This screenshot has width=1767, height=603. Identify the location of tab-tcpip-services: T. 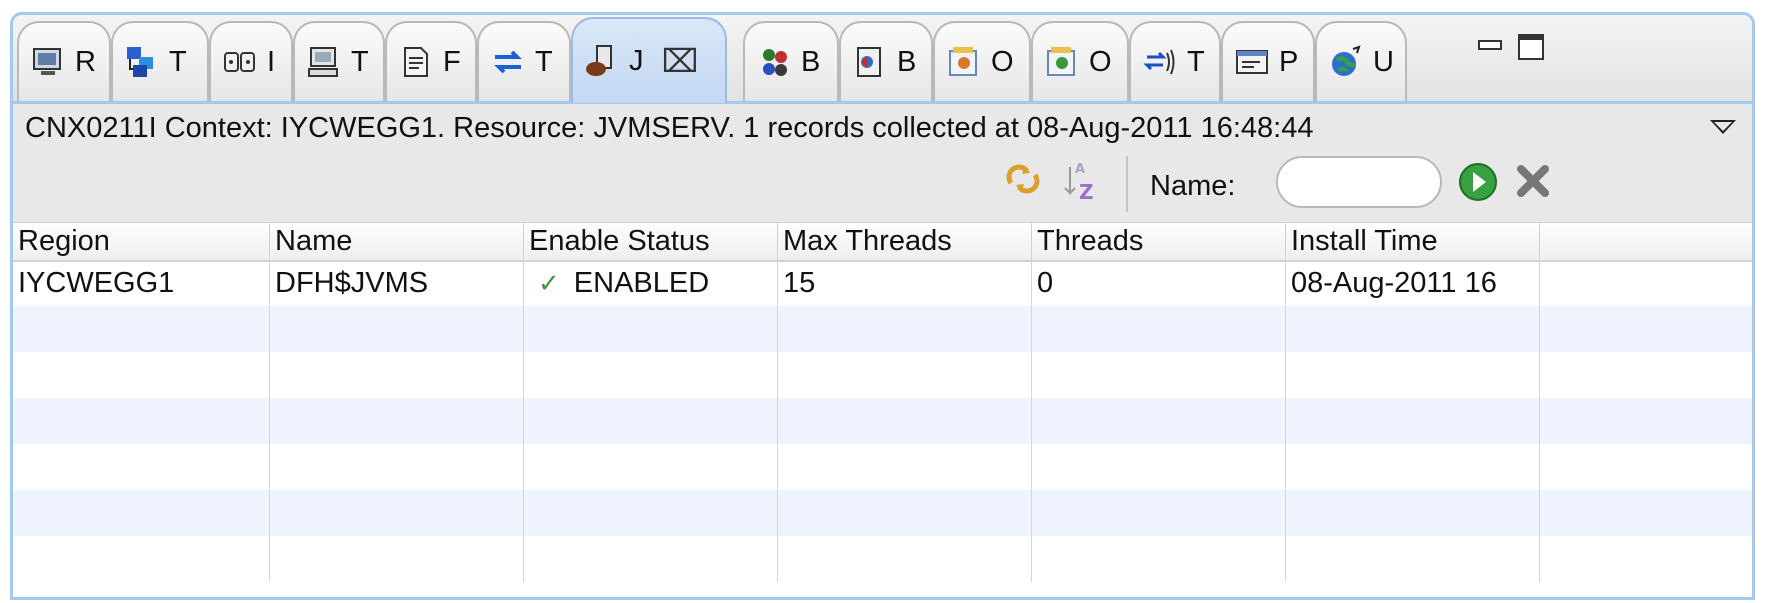
(524, 61).